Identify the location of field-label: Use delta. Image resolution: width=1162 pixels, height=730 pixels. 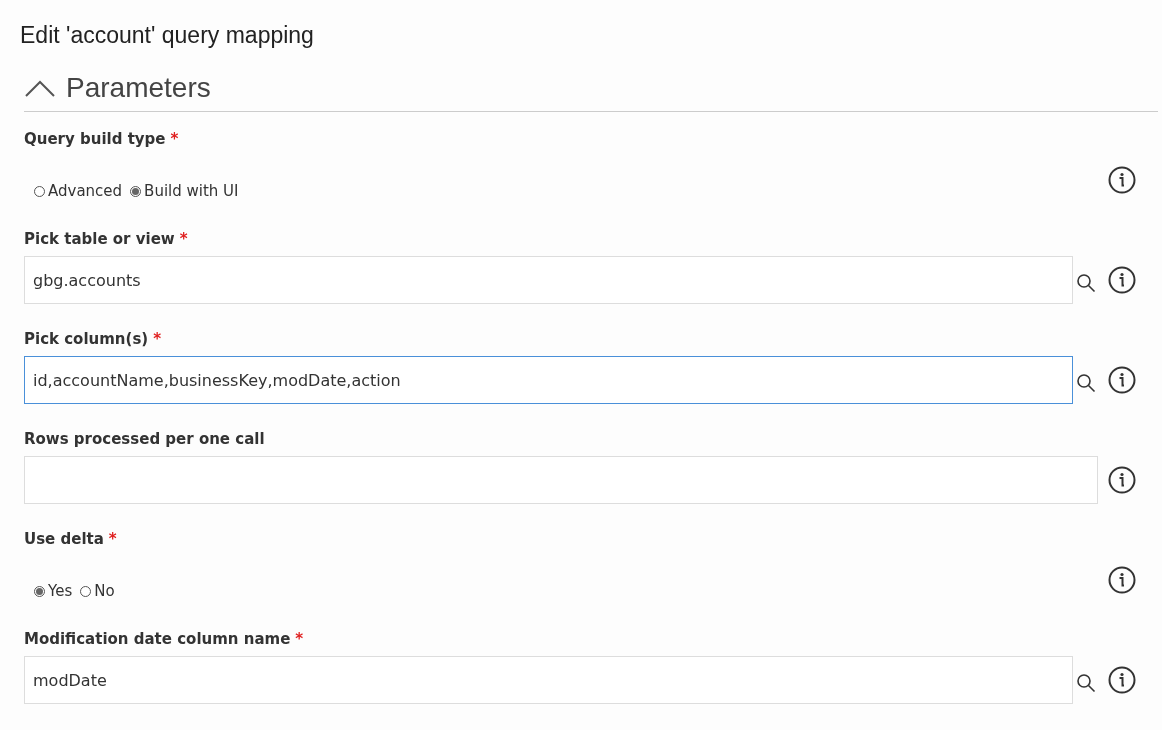
(64, 539).